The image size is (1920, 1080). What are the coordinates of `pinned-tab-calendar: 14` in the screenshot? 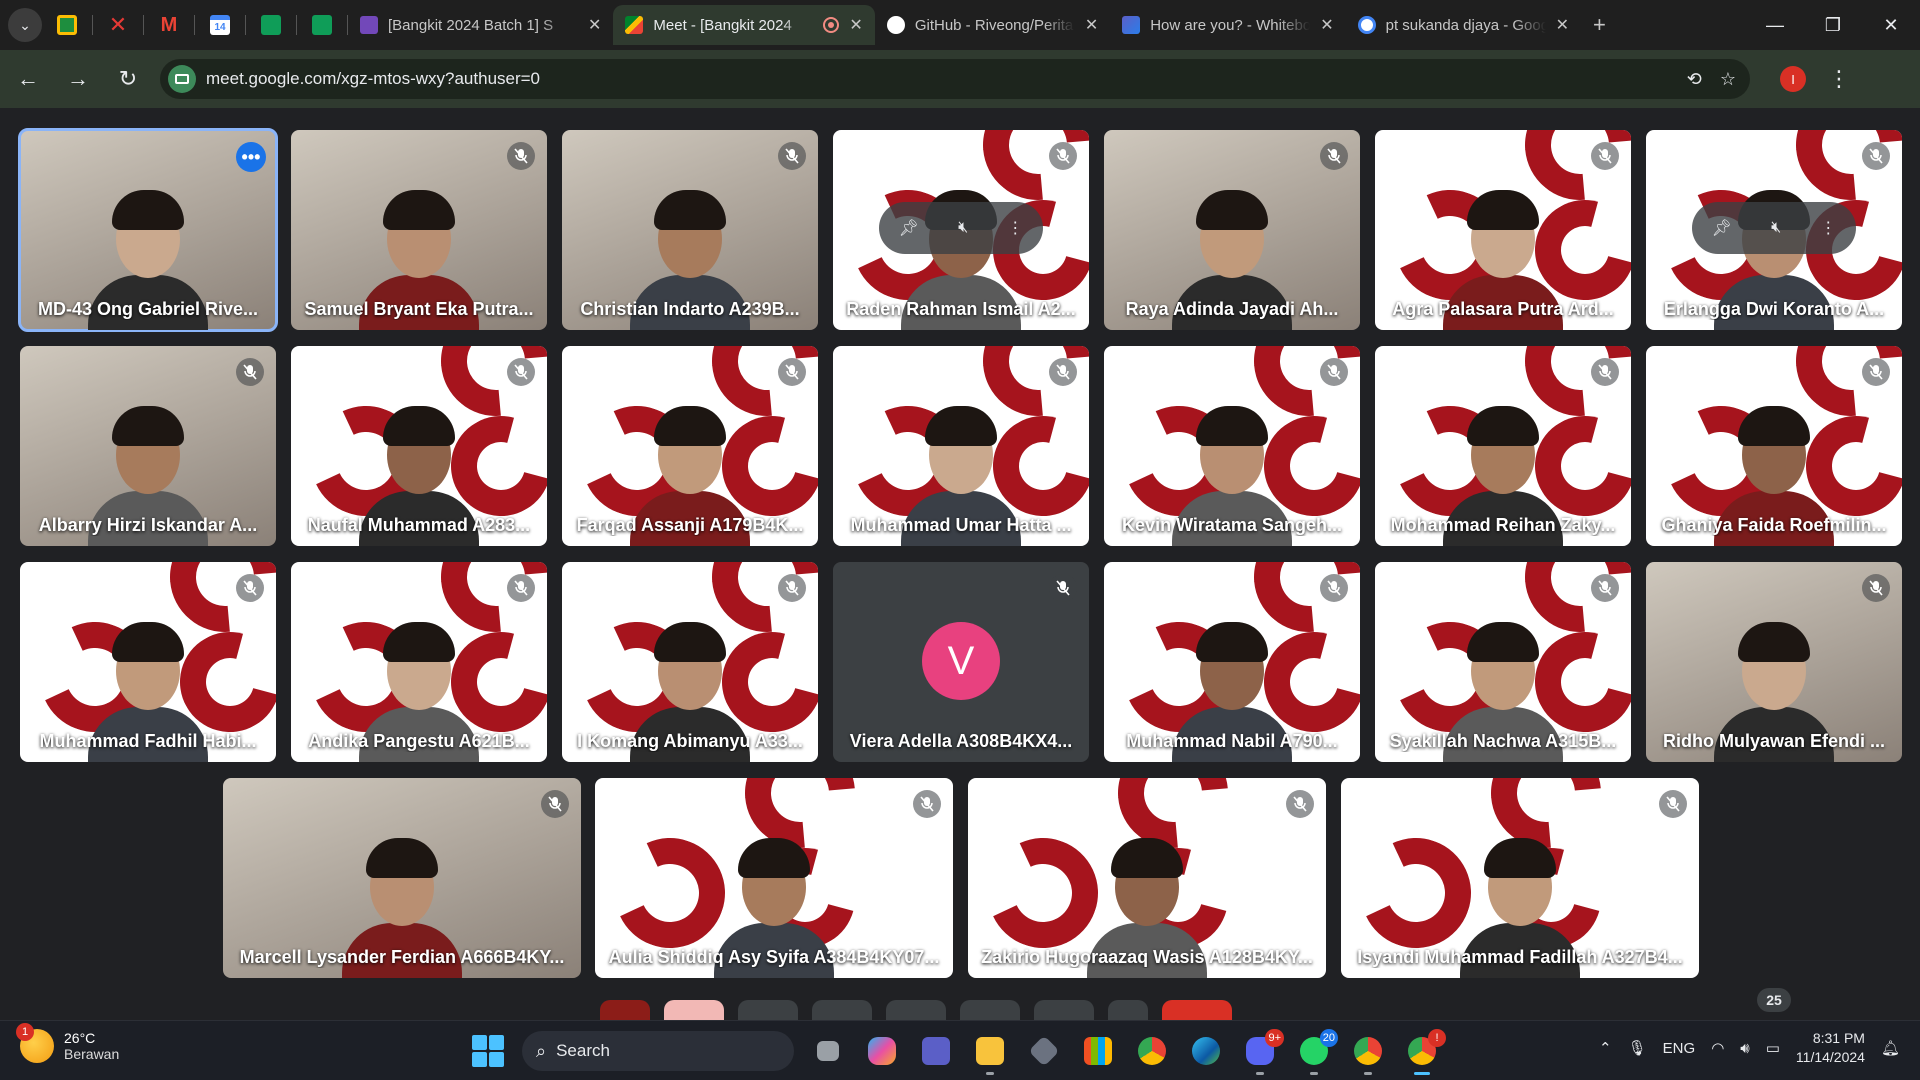 It's located at (220, 25).